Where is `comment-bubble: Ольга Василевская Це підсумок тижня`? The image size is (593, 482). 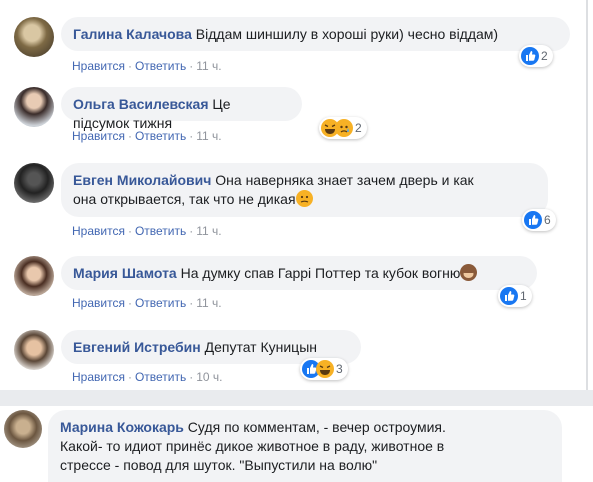
comment-bubble: Ольга Василевская Це підсумок тижня is located at coordinates (181, 109).